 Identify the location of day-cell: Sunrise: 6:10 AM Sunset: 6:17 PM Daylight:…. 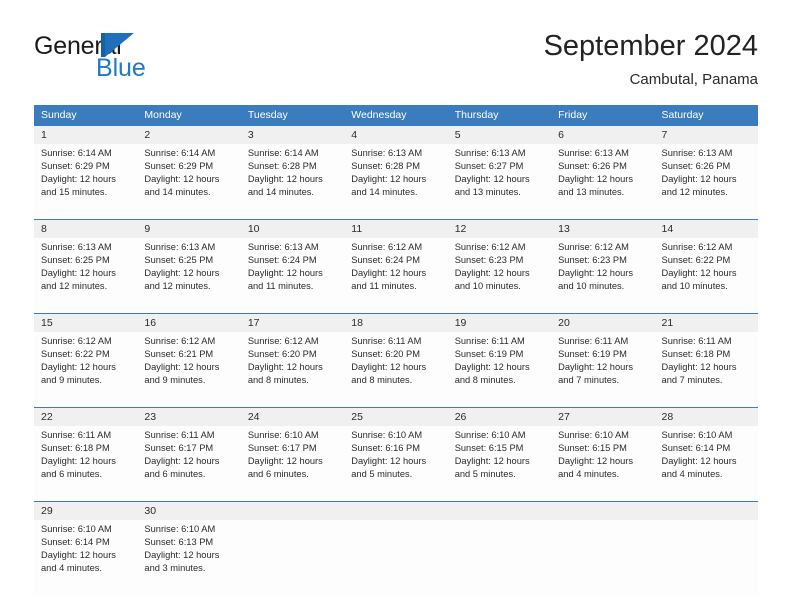
(292, 463).